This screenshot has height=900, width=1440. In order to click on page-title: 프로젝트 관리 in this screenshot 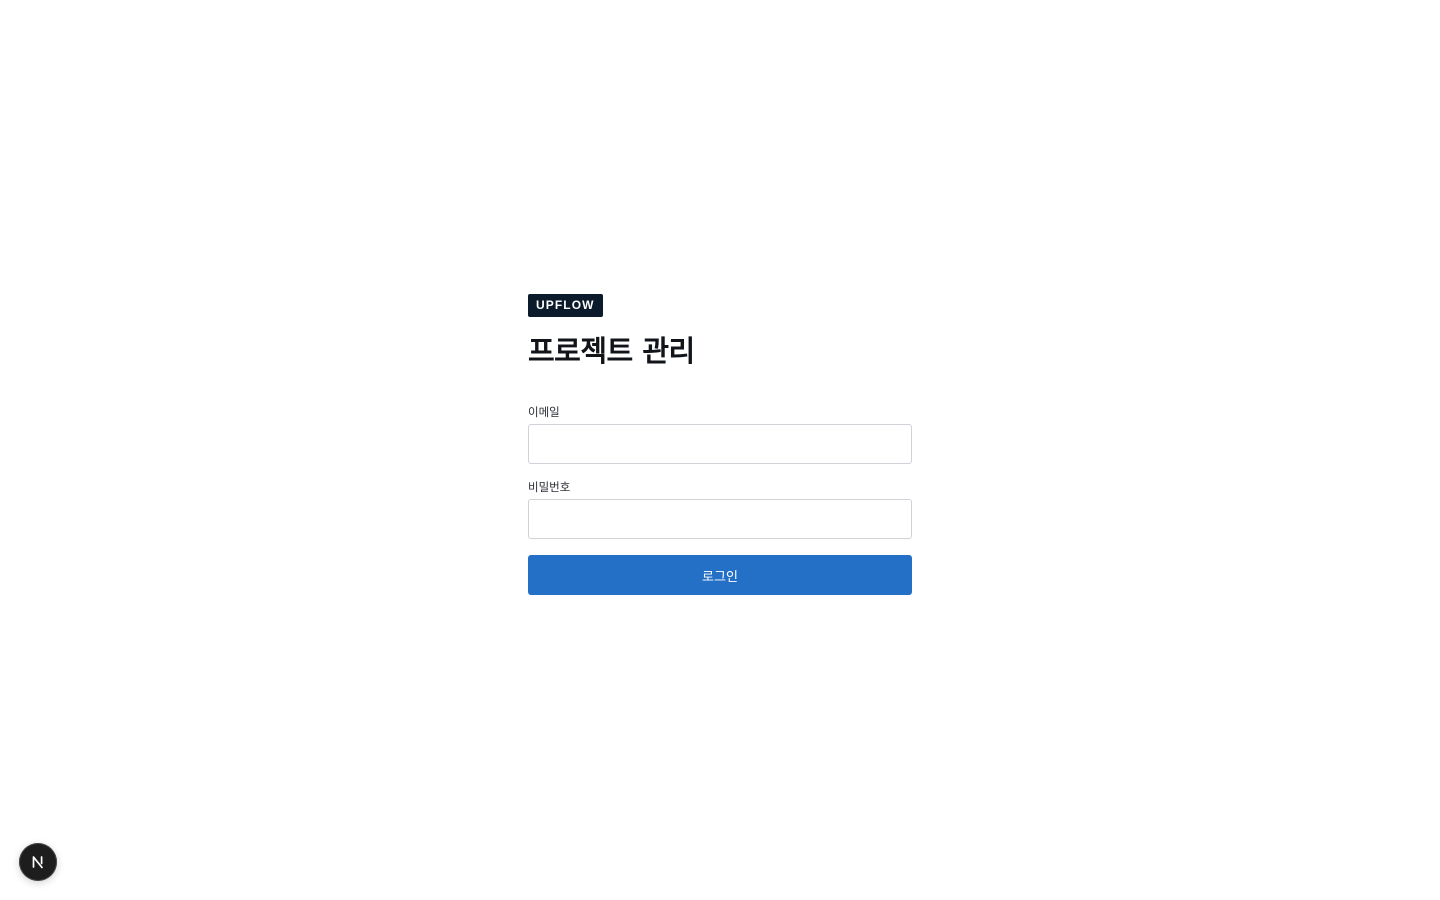, I will do `click(611, 351)`.